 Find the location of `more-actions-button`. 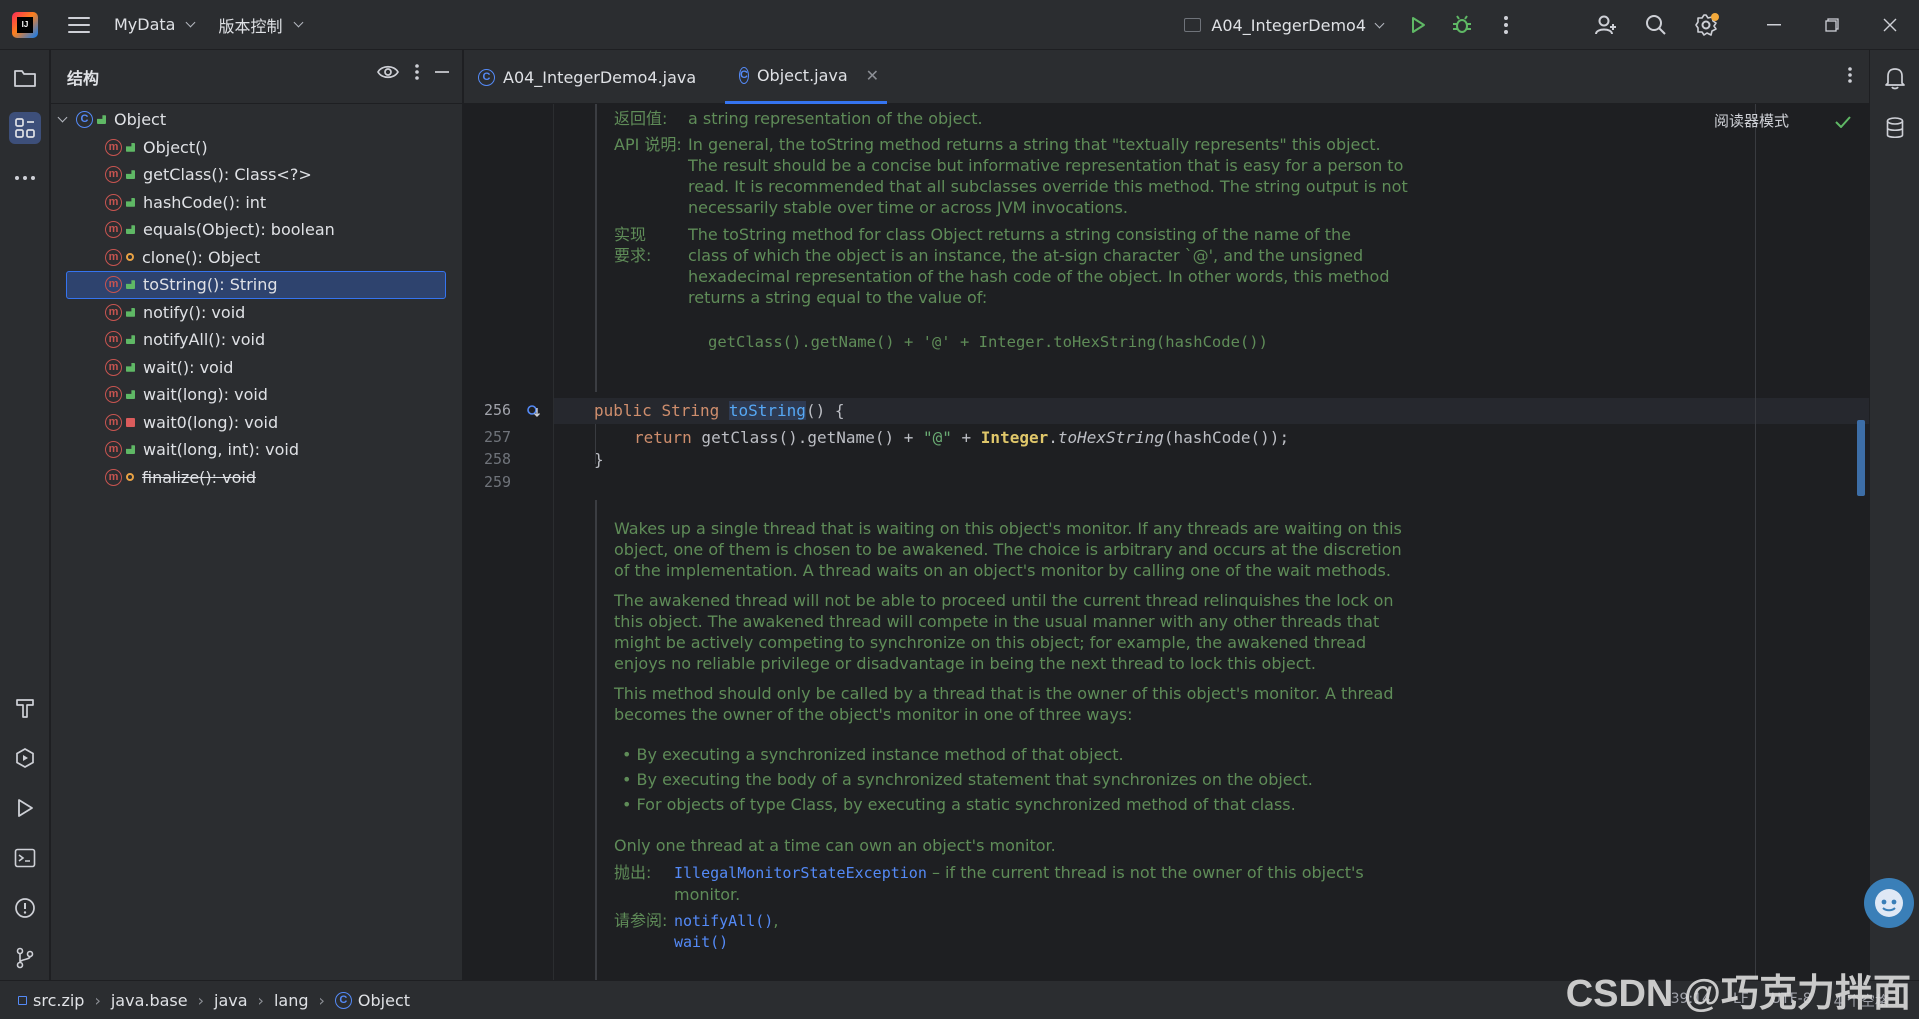

more-actions-button is located at coordinates (1506, 25).